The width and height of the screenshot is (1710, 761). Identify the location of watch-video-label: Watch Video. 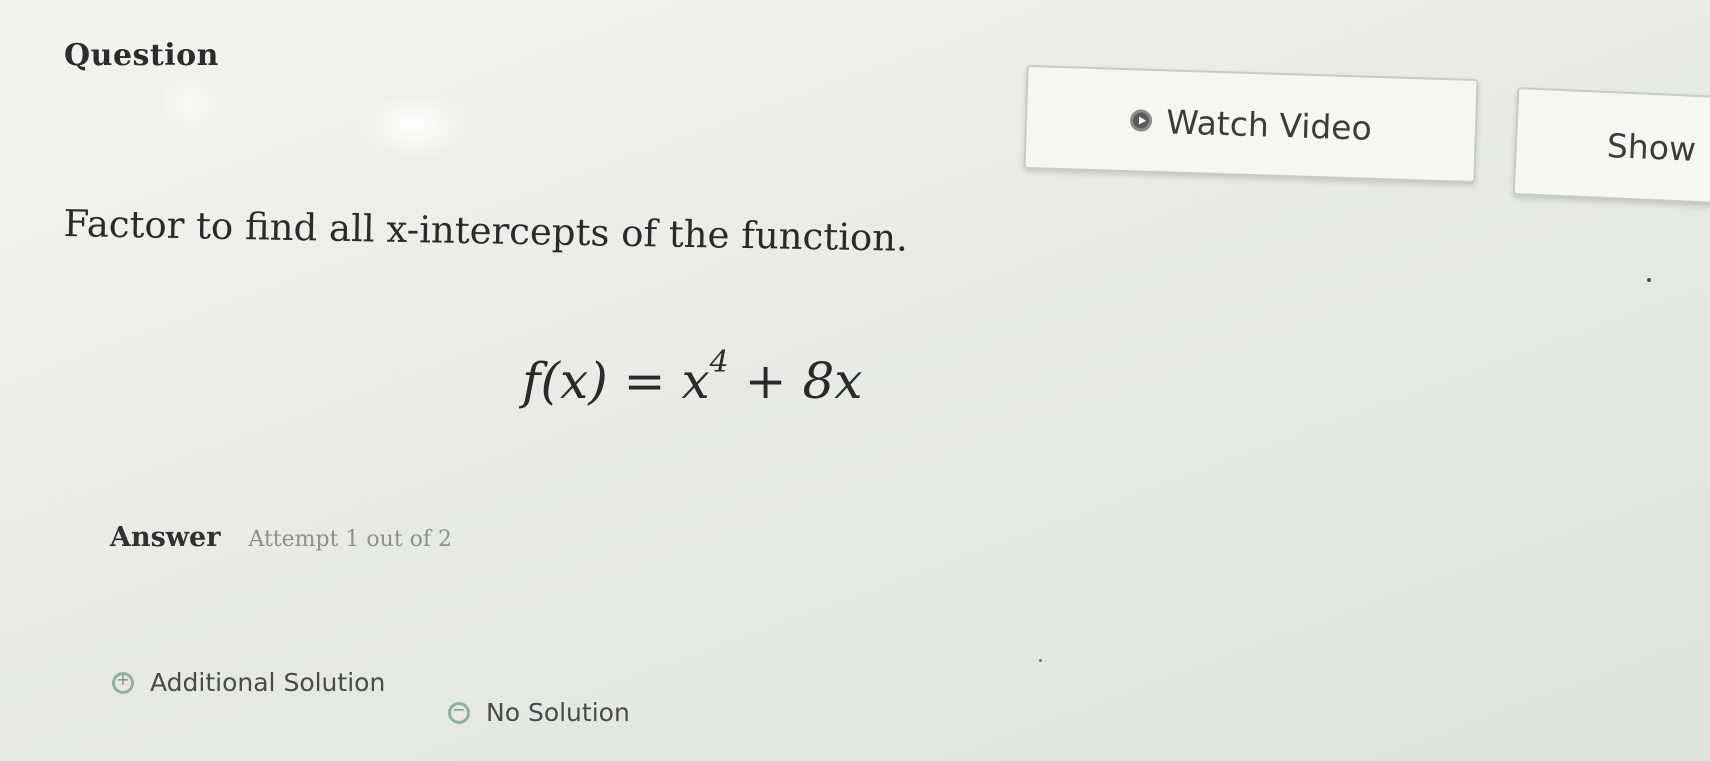
(1269, 124).